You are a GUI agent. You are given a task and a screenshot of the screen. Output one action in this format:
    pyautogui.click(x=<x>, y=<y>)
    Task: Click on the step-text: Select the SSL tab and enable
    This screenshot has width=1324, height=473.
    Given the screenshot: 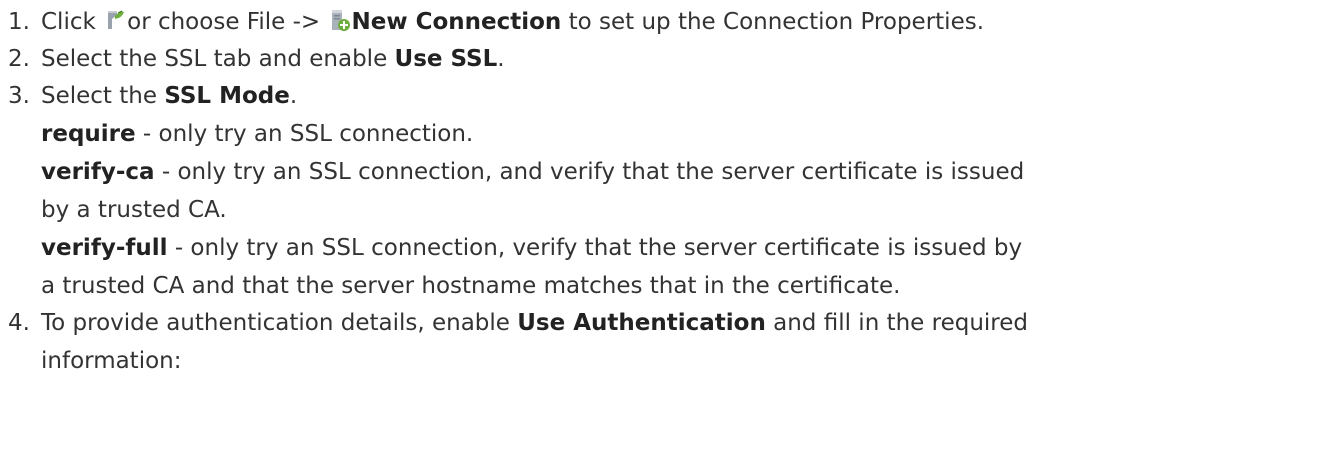 What is the action you would take?
    pyautogui.click(x=218, y=59)
    